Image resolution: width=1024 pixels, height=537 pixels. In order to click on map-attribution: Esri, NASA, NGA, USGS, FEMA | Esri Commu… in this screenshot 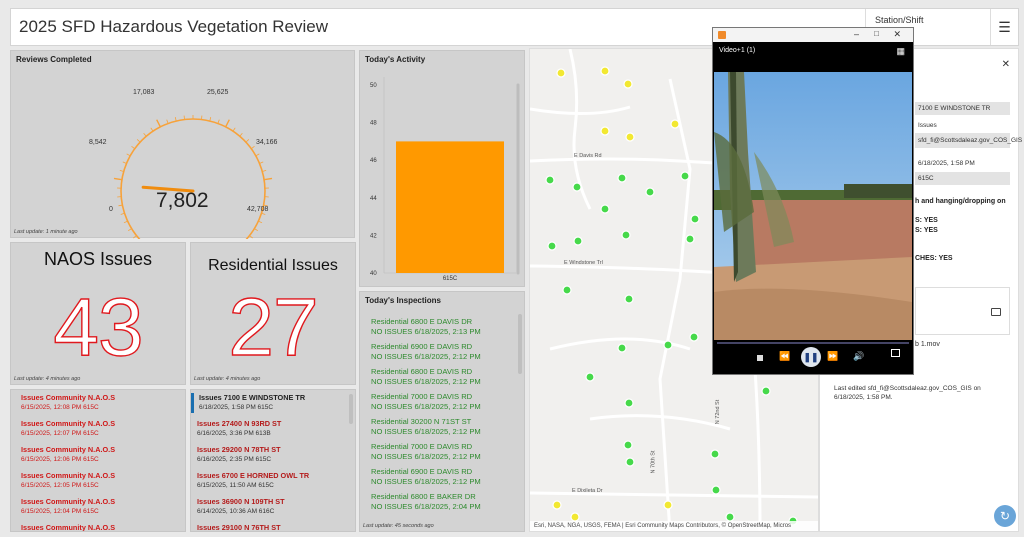, I will do `click(674, 526)`.